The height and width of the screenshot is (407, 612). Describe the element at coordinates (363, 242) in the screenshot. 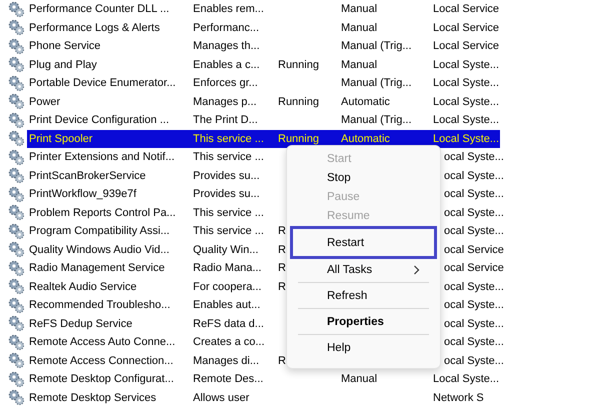

I see `menu-item: Restart` at that location.